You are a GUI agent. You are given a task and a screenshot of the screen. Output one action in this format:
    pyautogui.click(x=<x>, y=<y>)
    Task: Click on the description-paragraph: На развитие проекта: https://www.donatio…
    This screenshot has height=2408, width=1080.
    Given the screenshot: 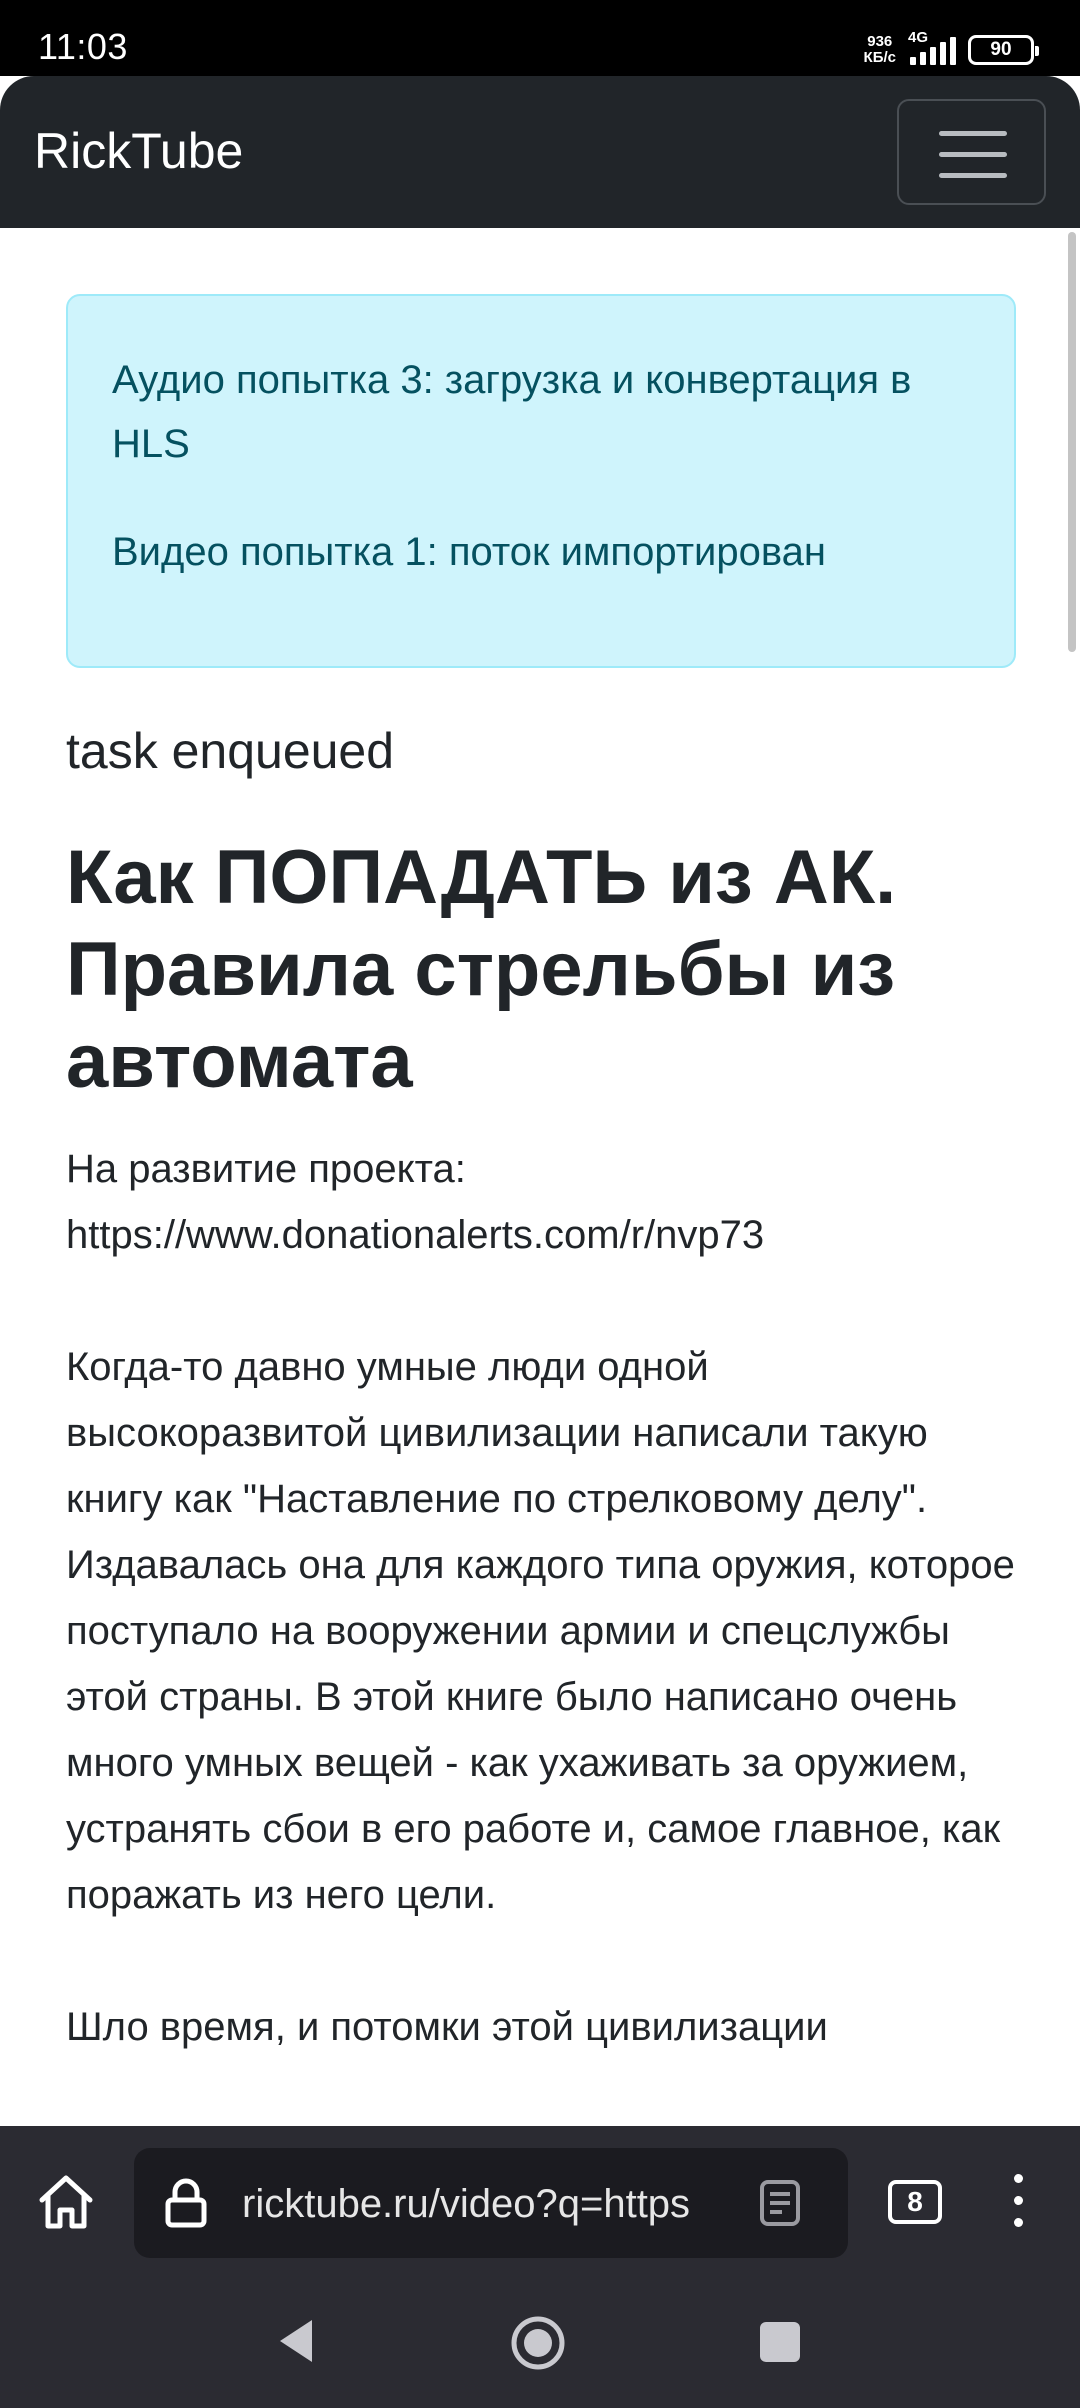 What is the action you would take?
    pyautogui.click(x=415, y=1202)
    